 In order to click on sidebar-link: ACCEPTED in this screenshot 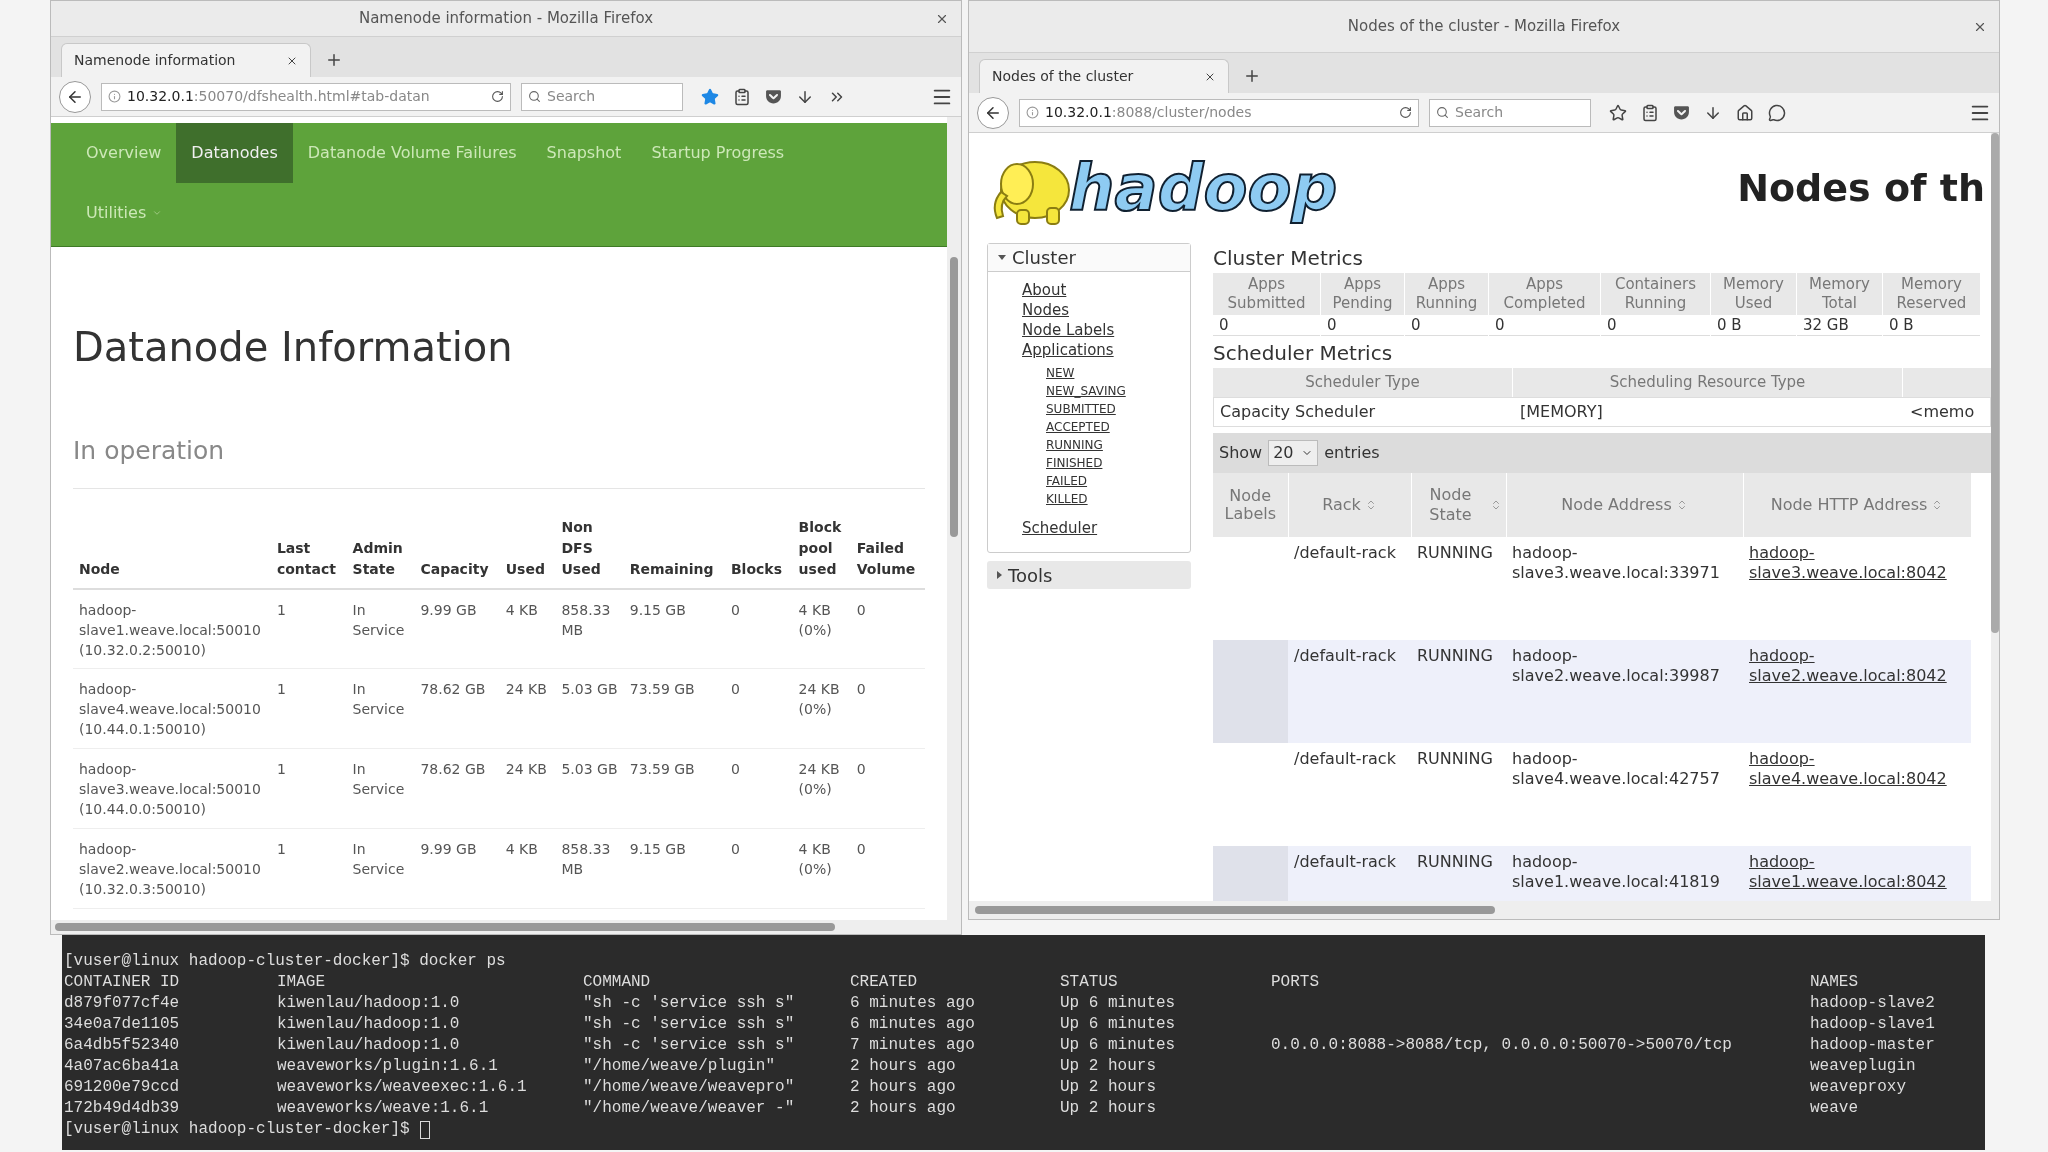, I will do `click(1078, 427)`.